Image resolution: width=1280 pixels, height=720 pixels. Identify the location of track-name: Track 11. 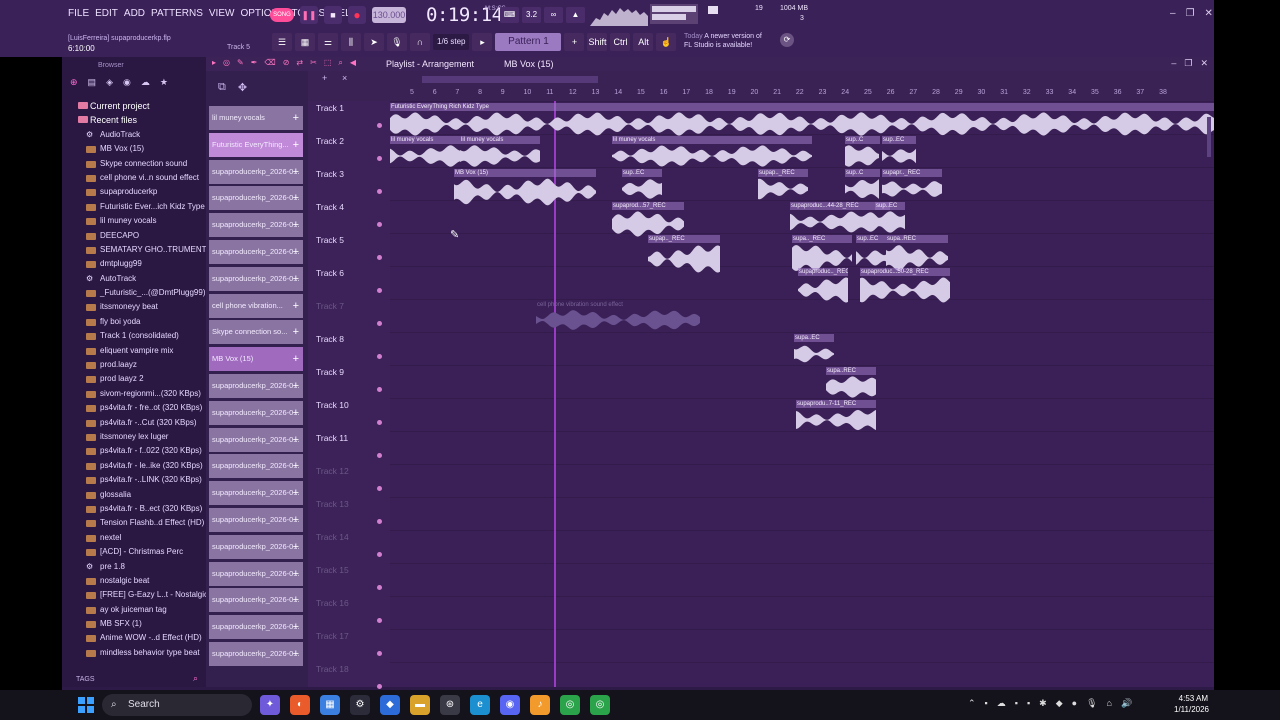
(332, 438).